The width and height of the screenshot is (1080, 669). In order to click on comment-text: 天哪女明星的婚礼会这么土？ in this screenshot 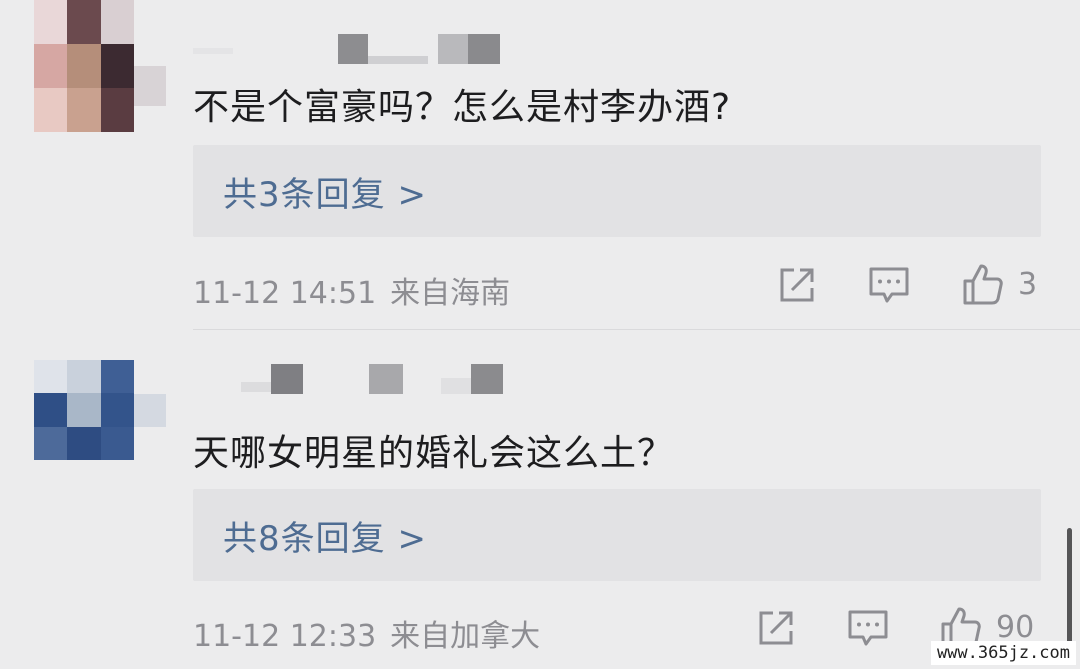, I will do `click(434, 453)`.